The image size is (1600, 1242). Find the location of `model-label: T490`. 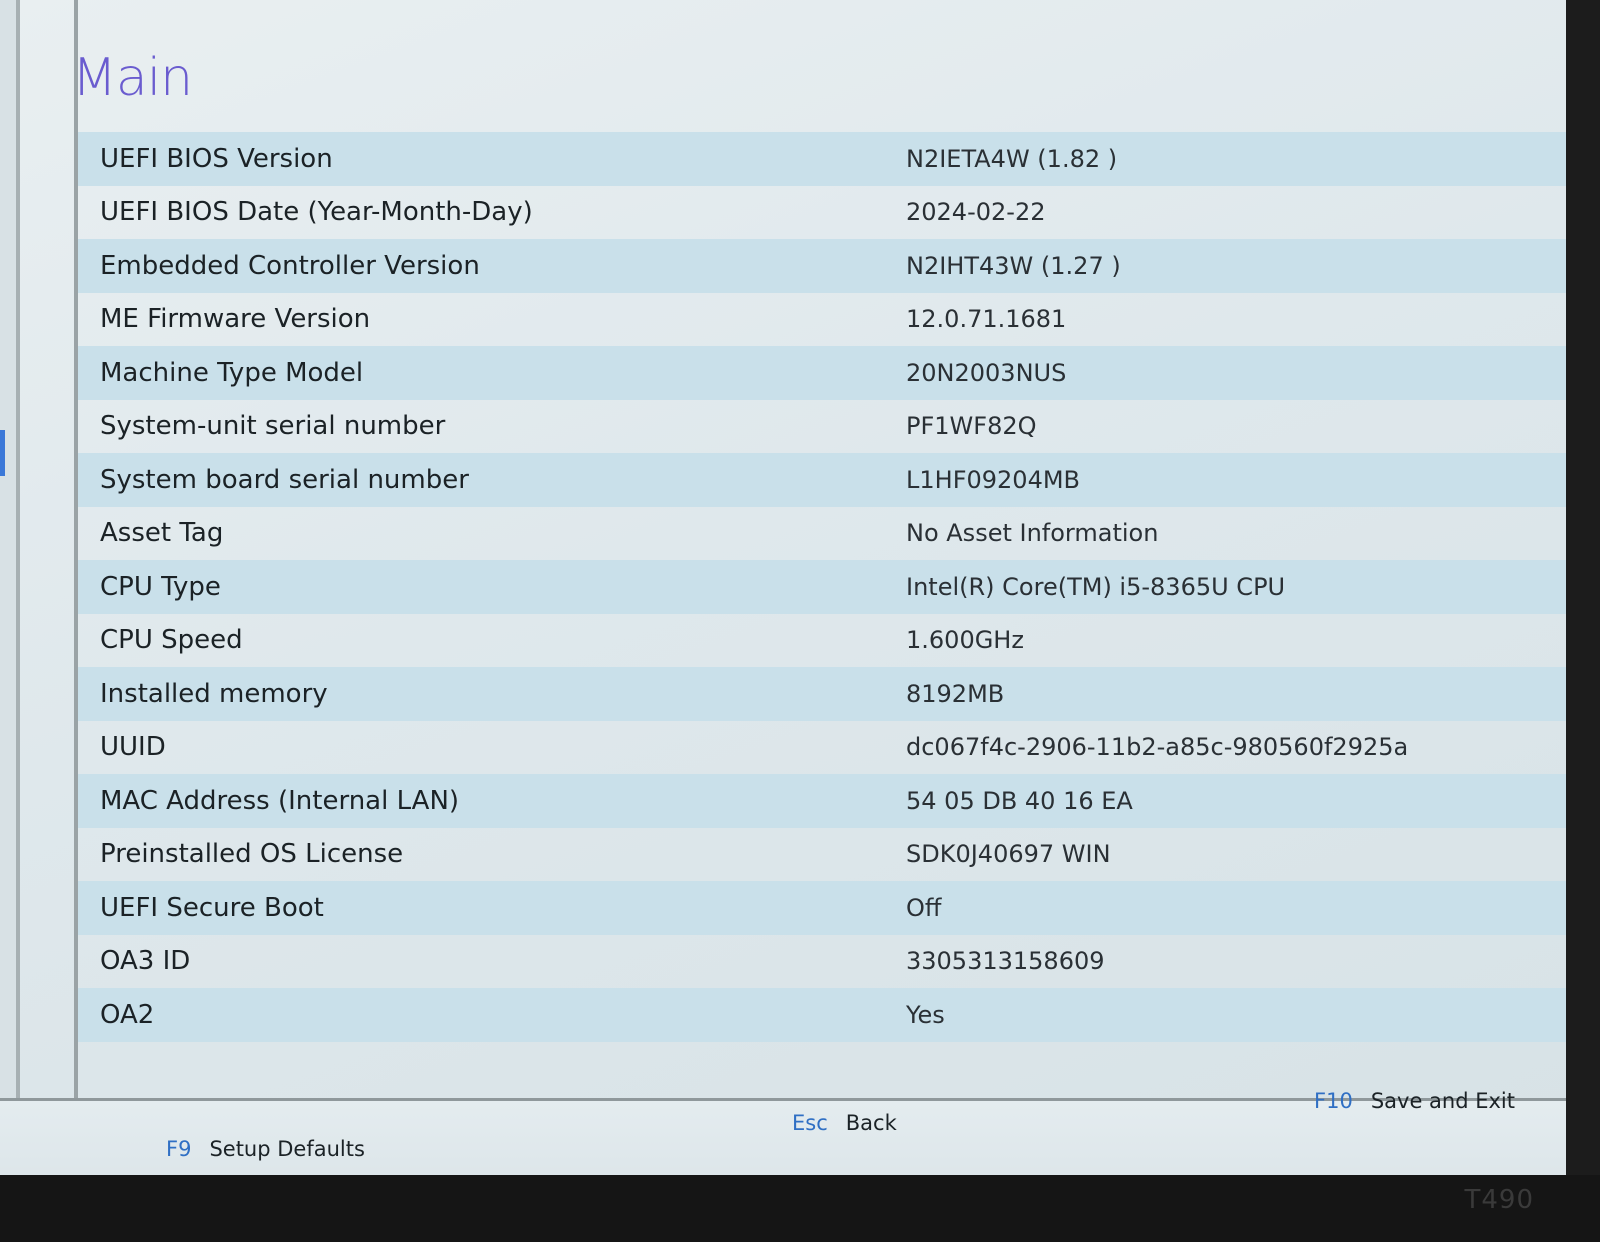

model-label: T490 is located at coordinates (1499, 1200).